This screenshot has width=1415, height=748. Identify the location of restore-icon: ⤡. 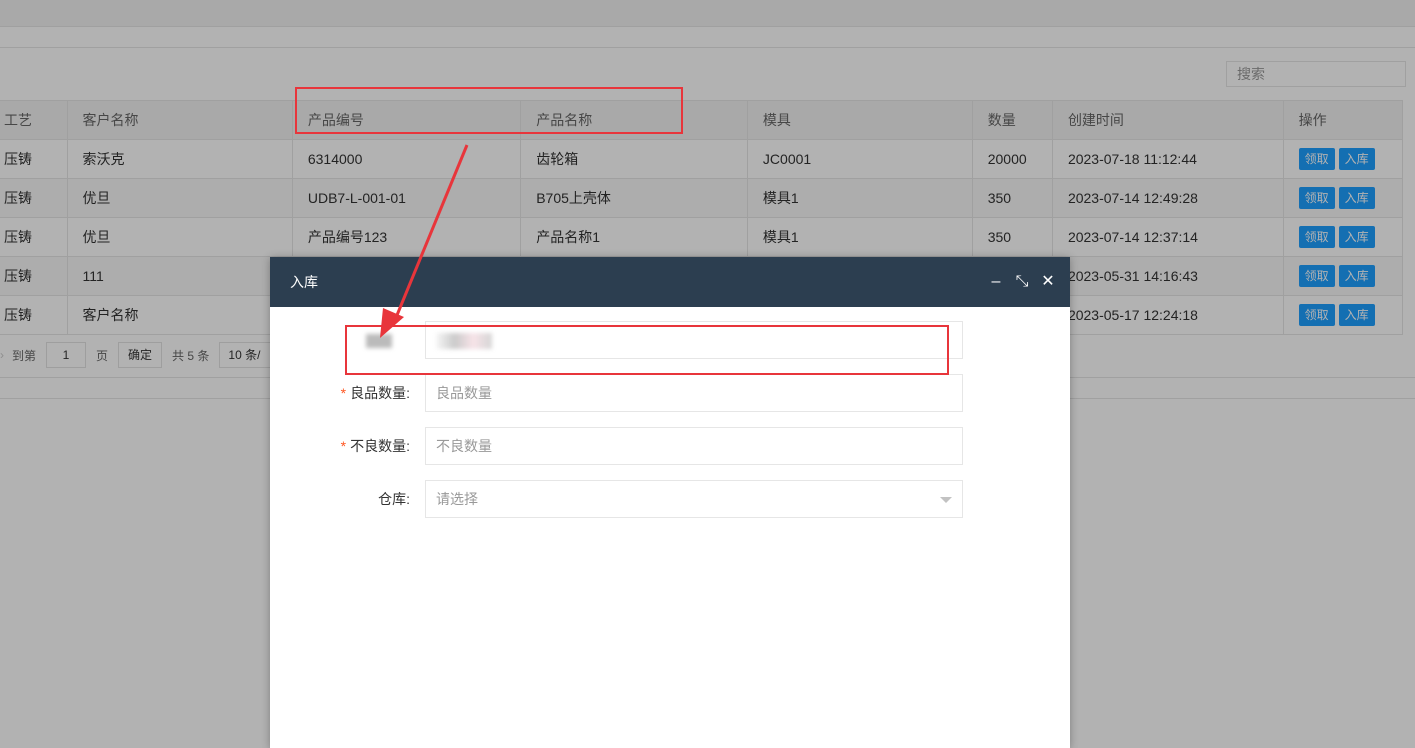
(1022, 282).